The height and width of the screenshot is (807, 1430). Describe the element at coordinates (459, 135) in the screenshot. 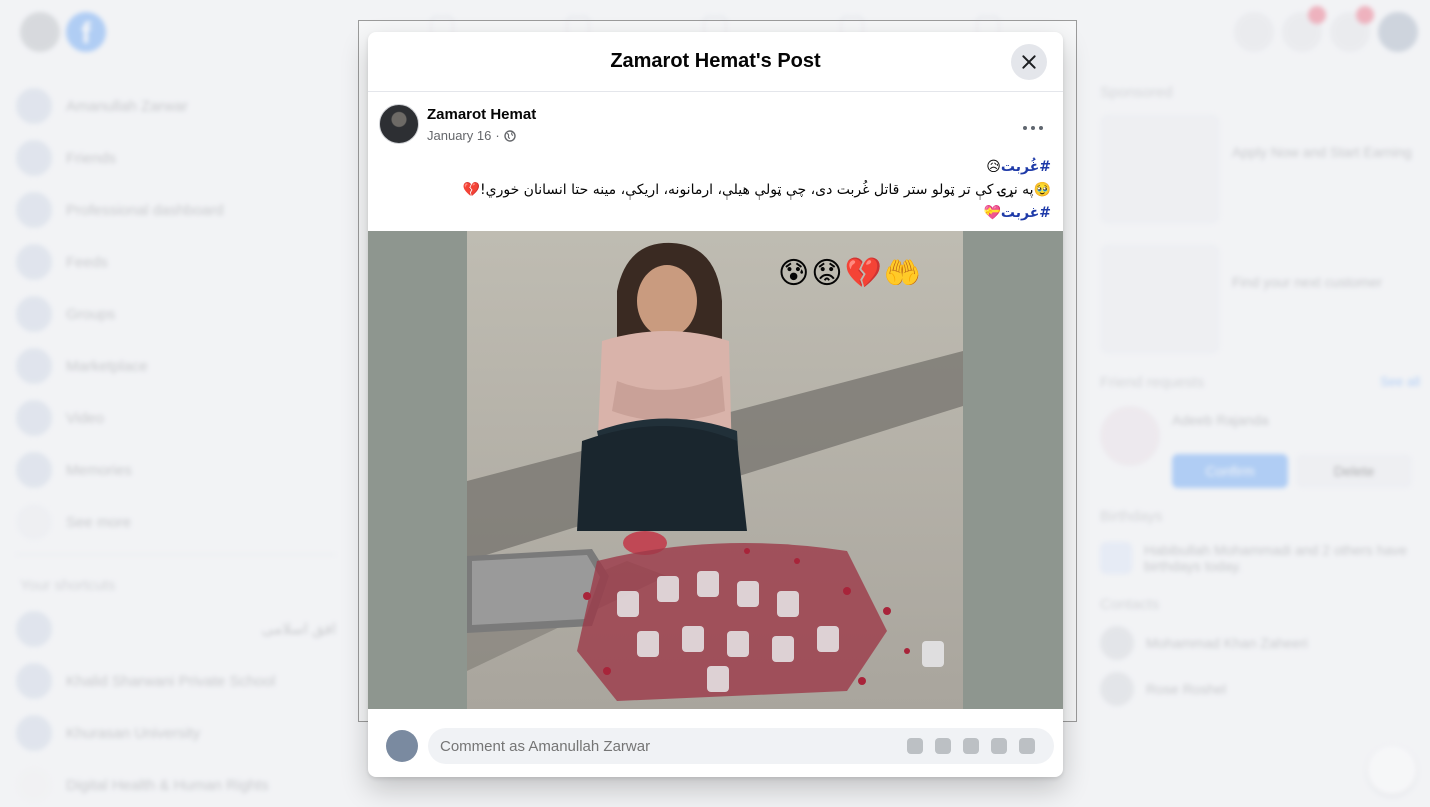

I see `post-date: January 16` at that location.